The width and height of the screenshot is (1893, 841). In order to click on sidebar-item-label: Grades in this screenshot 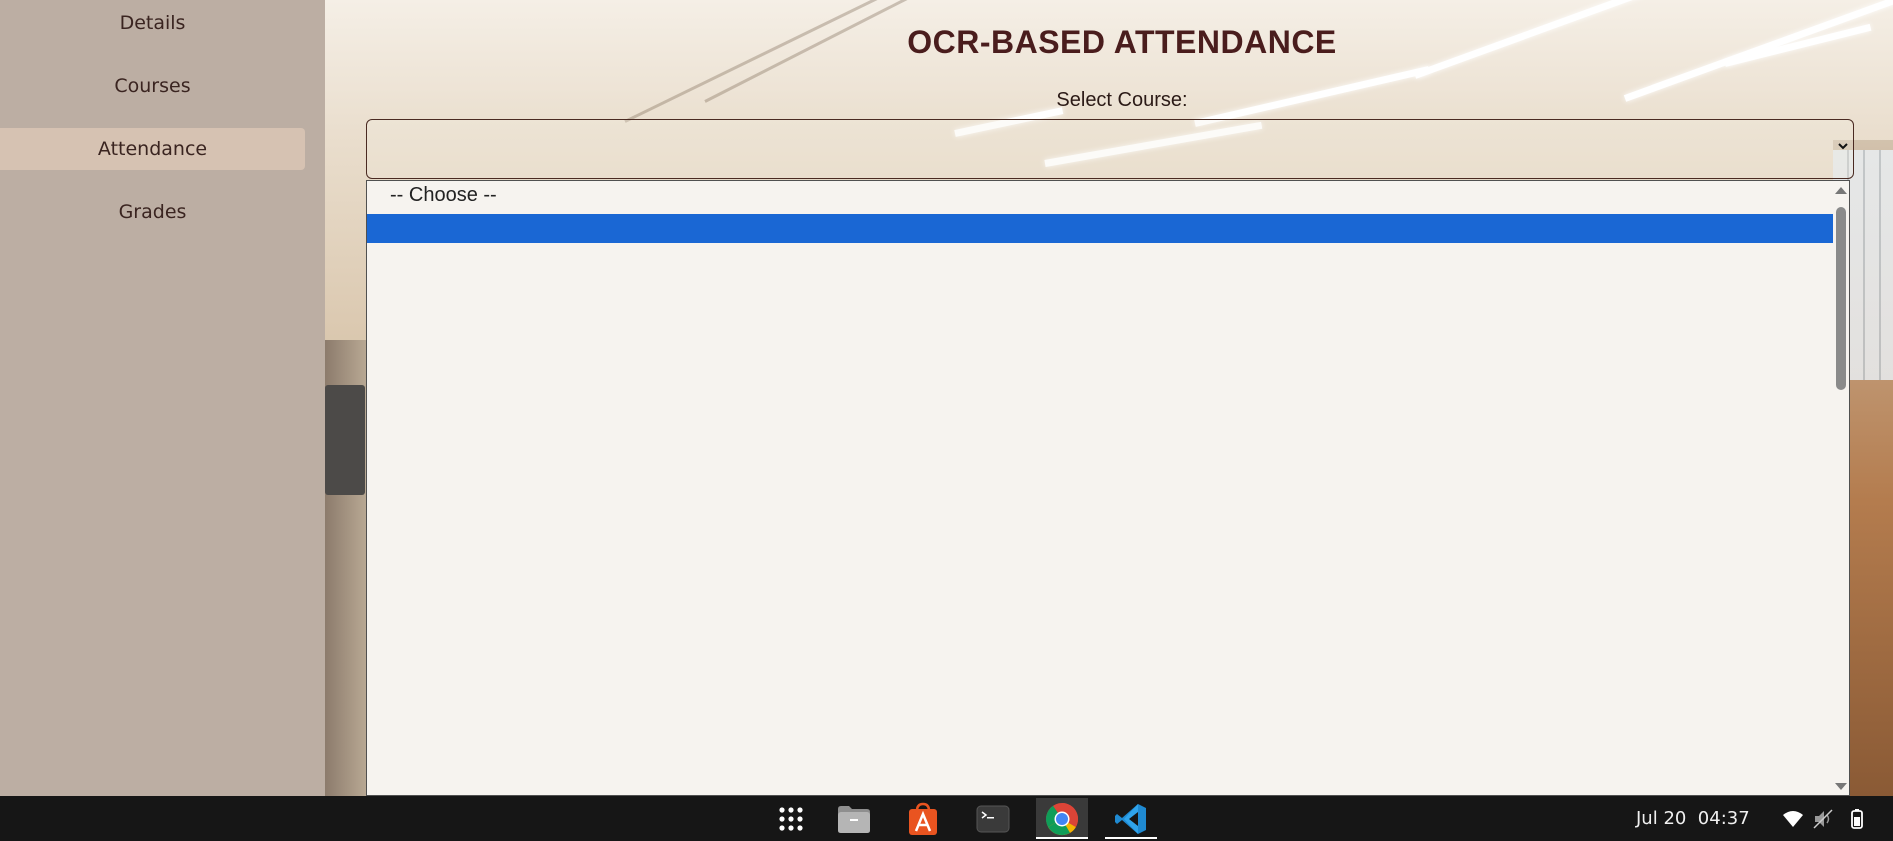, I will do `click(152, 212)`.